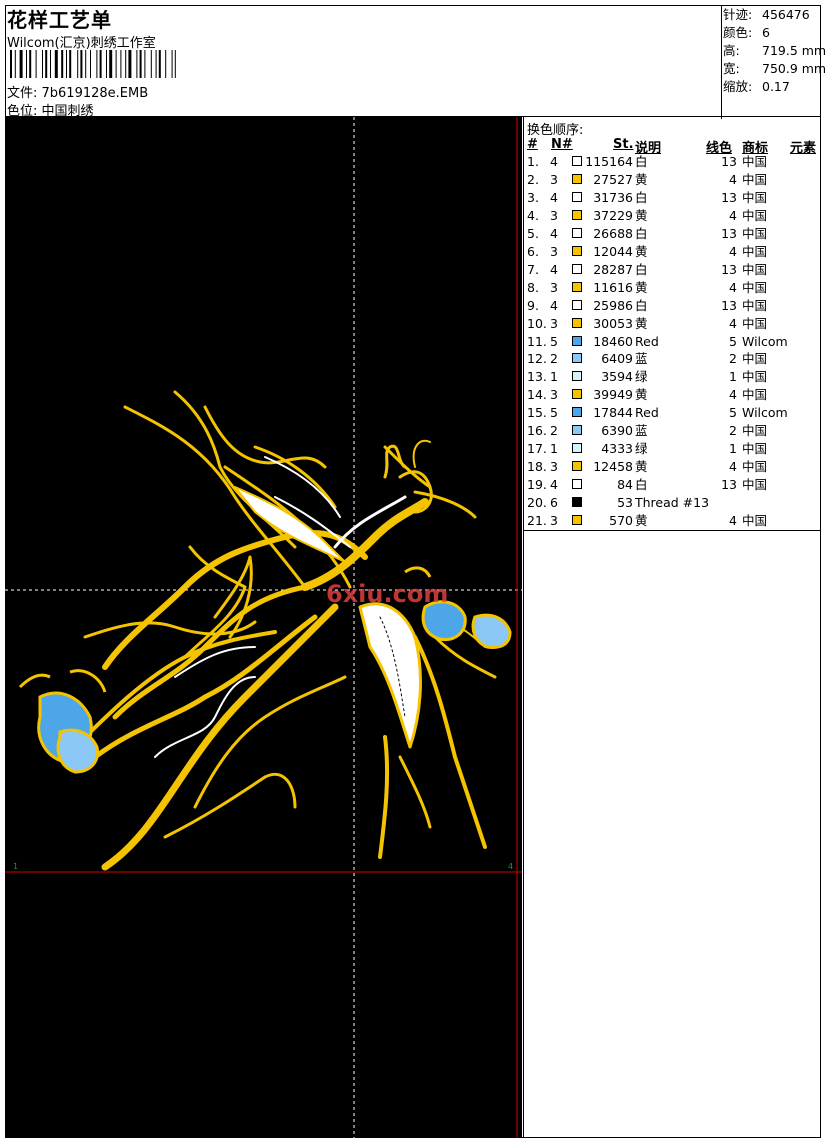 This screenshot has width=826, height=1142. Describe the element at coordinates (537, 449) in the screenshot. I see `step-number: 17.` at that location.